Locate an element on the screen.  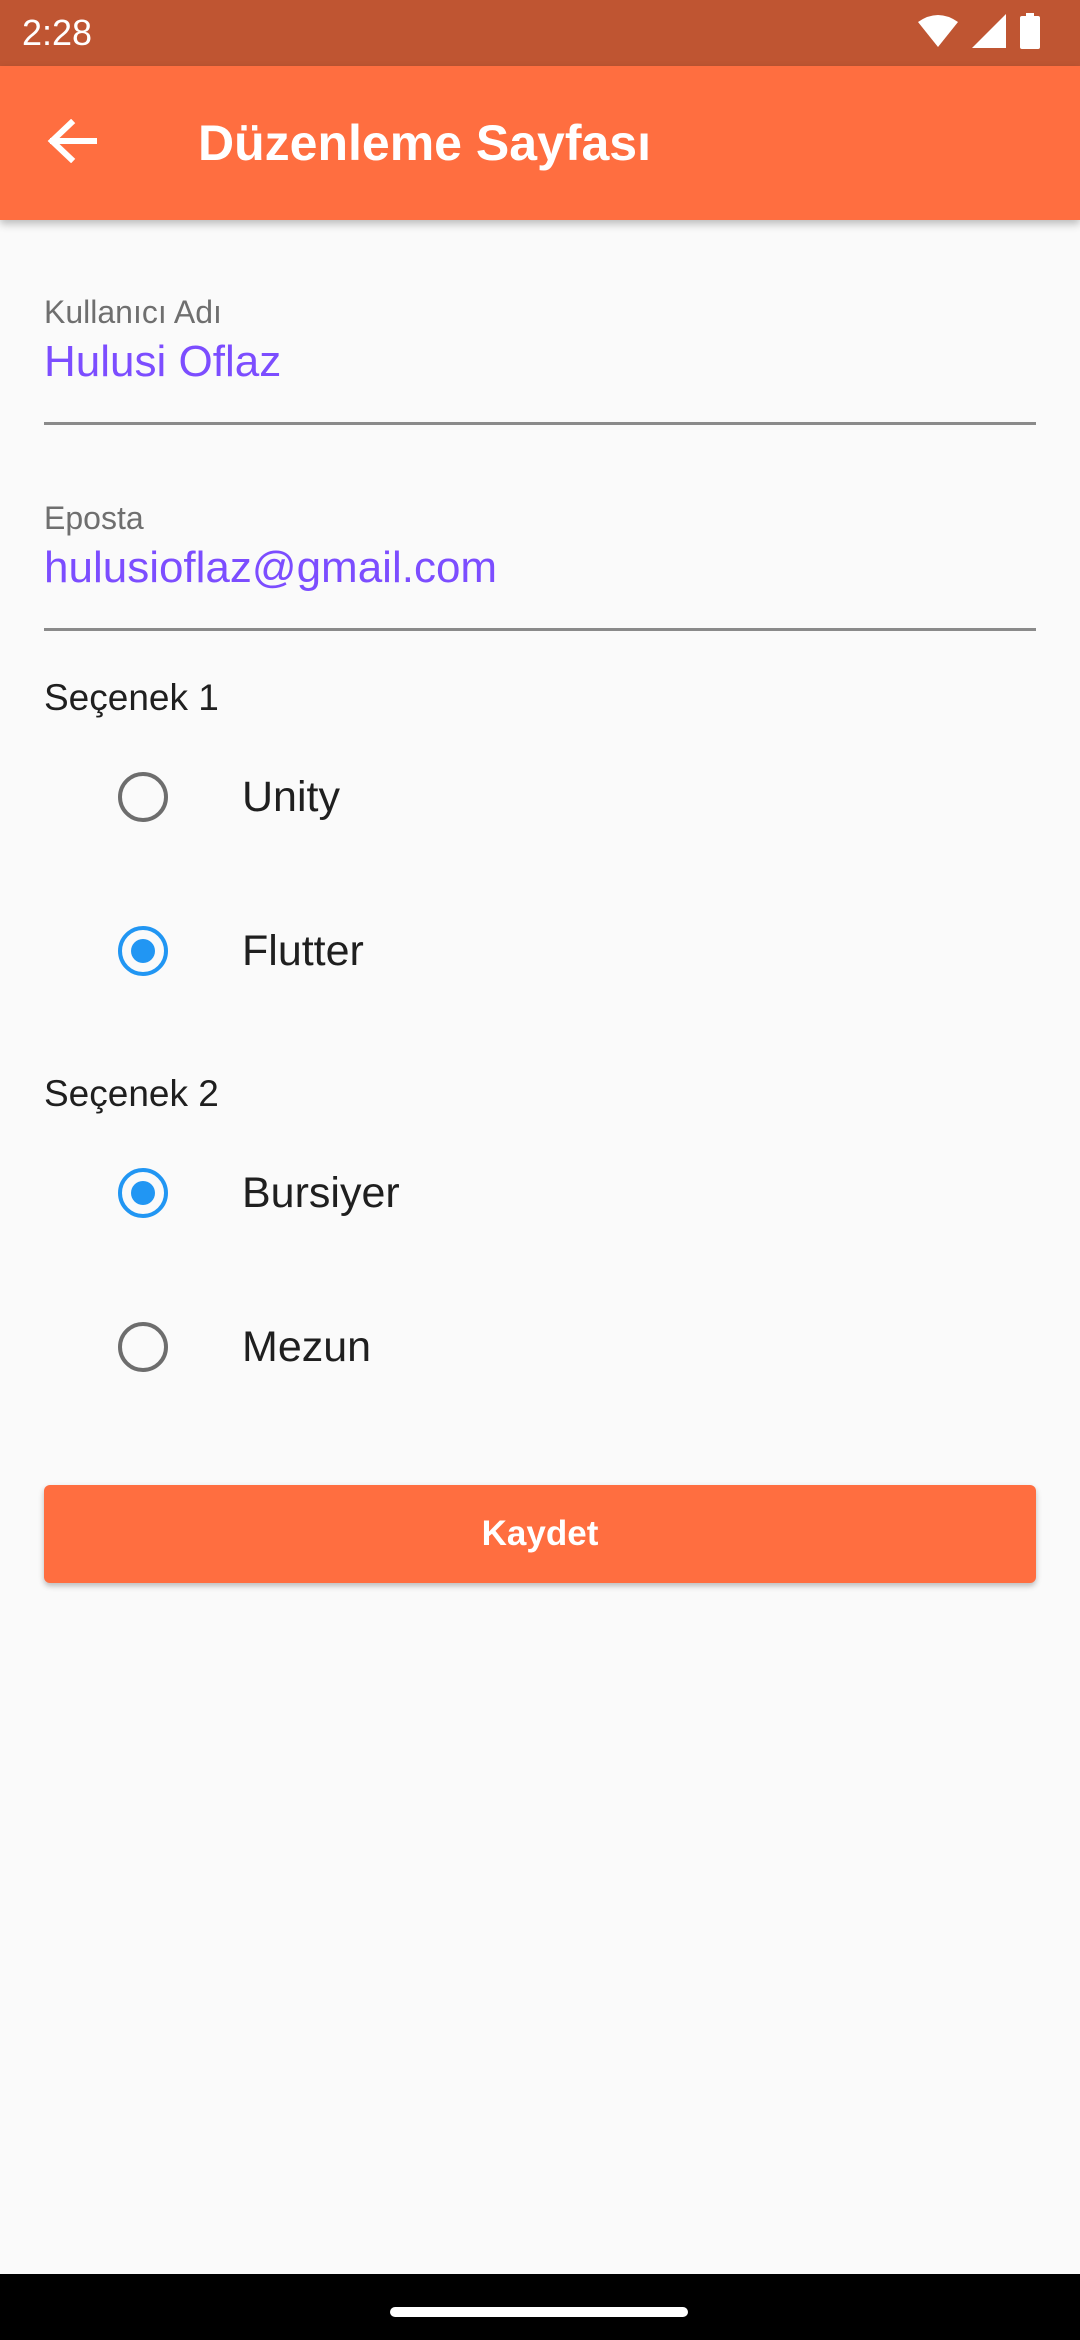
arrow-back-icon is located at coordinates (72, 143).